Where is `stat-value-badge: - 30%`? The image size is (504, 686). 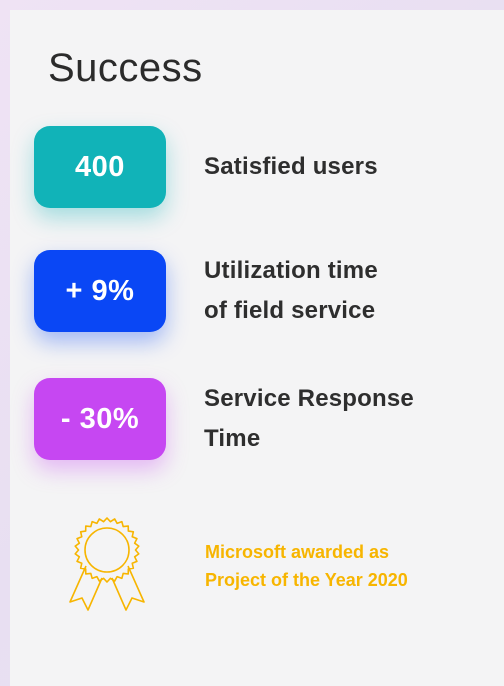 stat-value-badge: - 30% is located at coordinates (100, 419).